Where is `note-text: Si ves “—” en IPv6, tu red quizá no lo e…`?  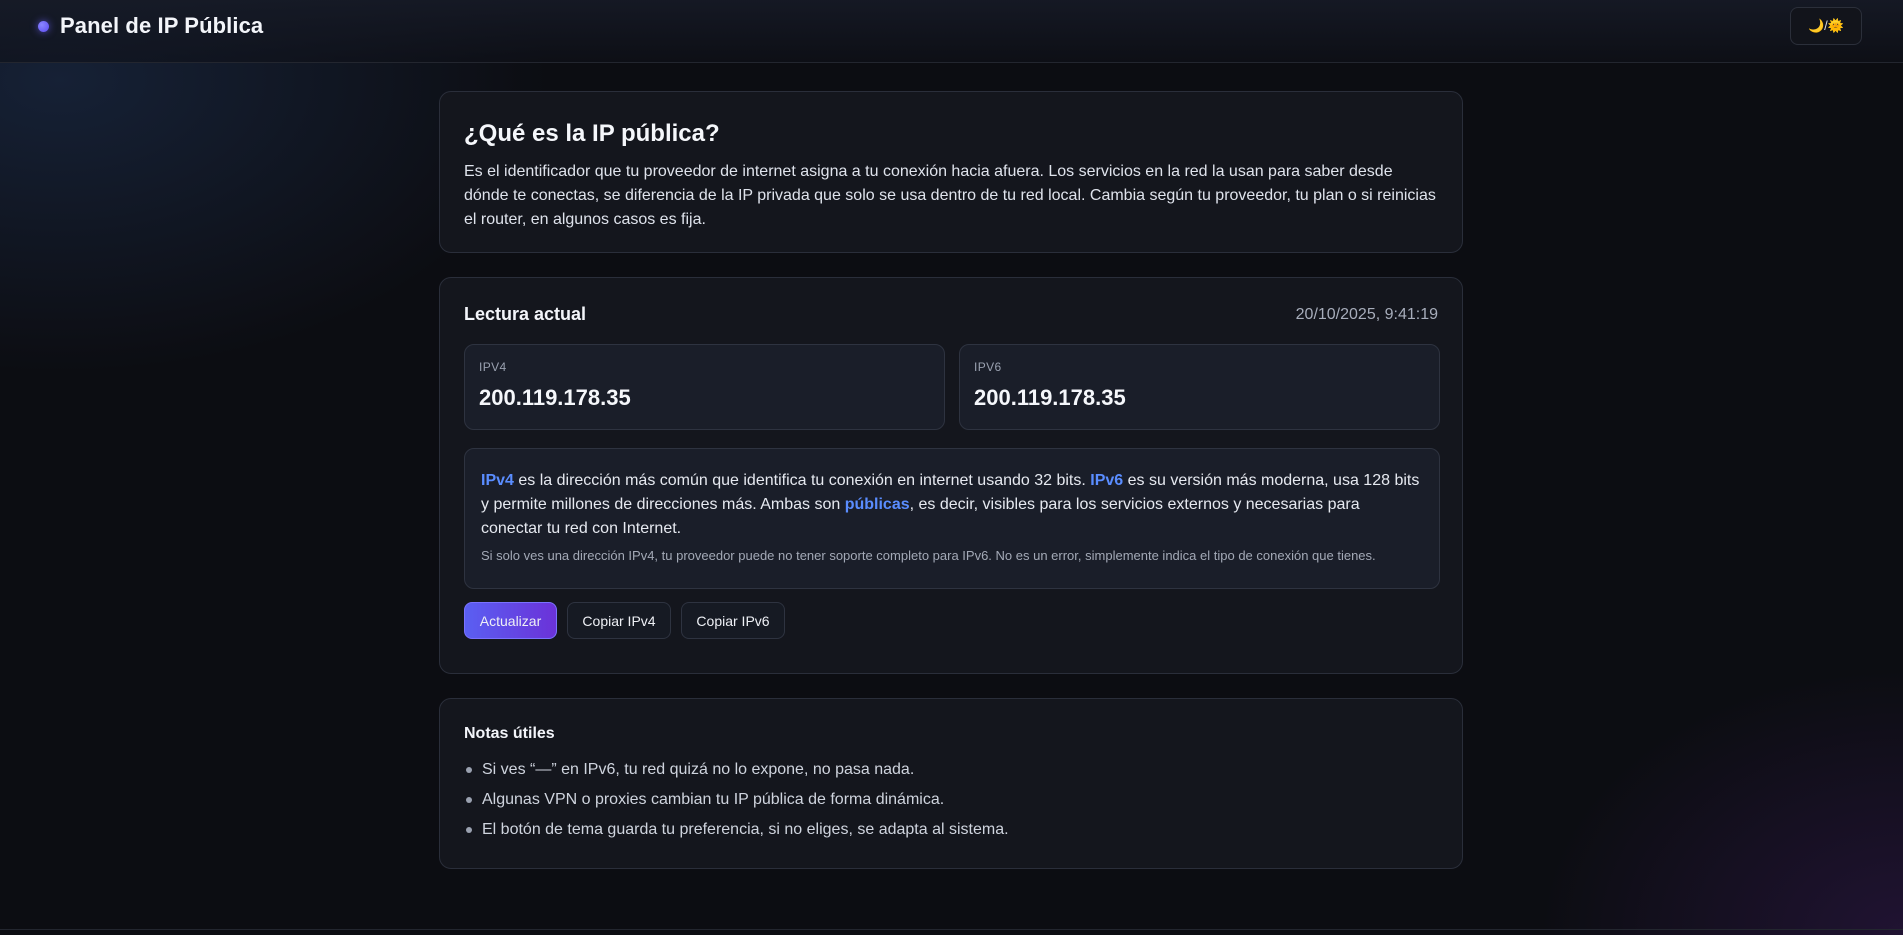 note-text: Si ves “—” en IPv6, tu red quizá no lo e… is located at coordinates (698, 769).